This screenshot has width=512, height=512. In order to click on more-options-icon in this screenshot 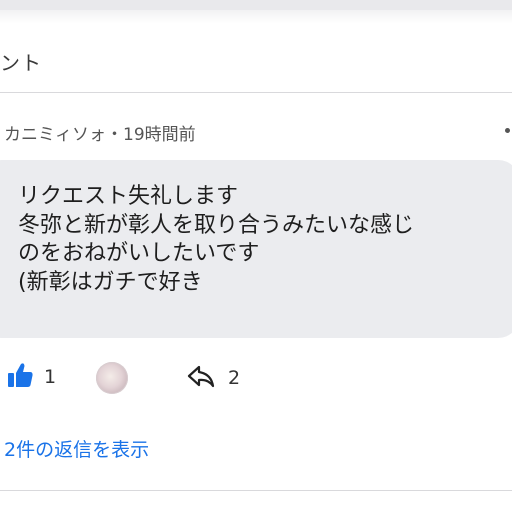, I will do `click(507, 130)`.